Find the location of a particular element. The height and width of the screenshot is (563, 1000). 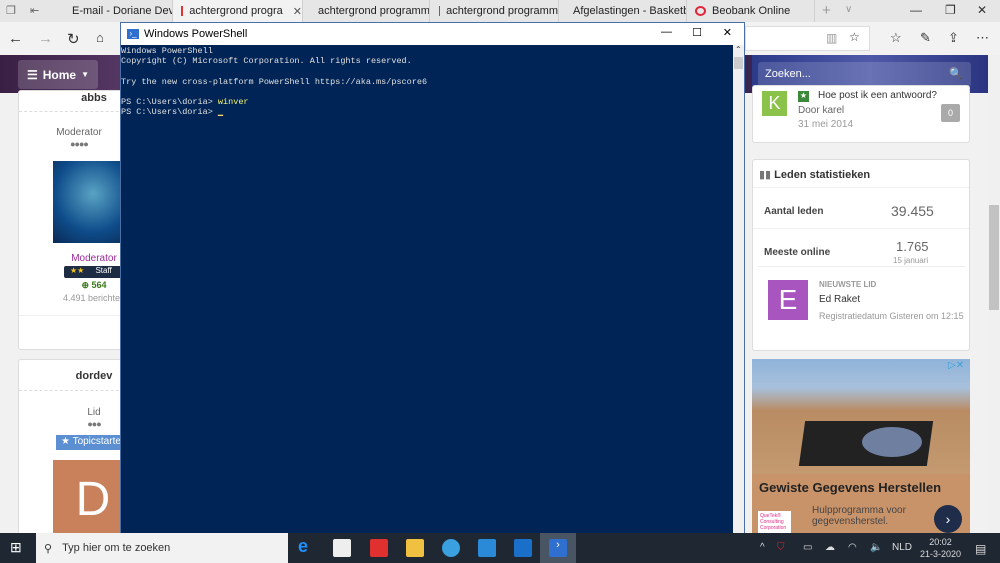

tab-sets-icon: ❐ is located at coordinates (11, 10).